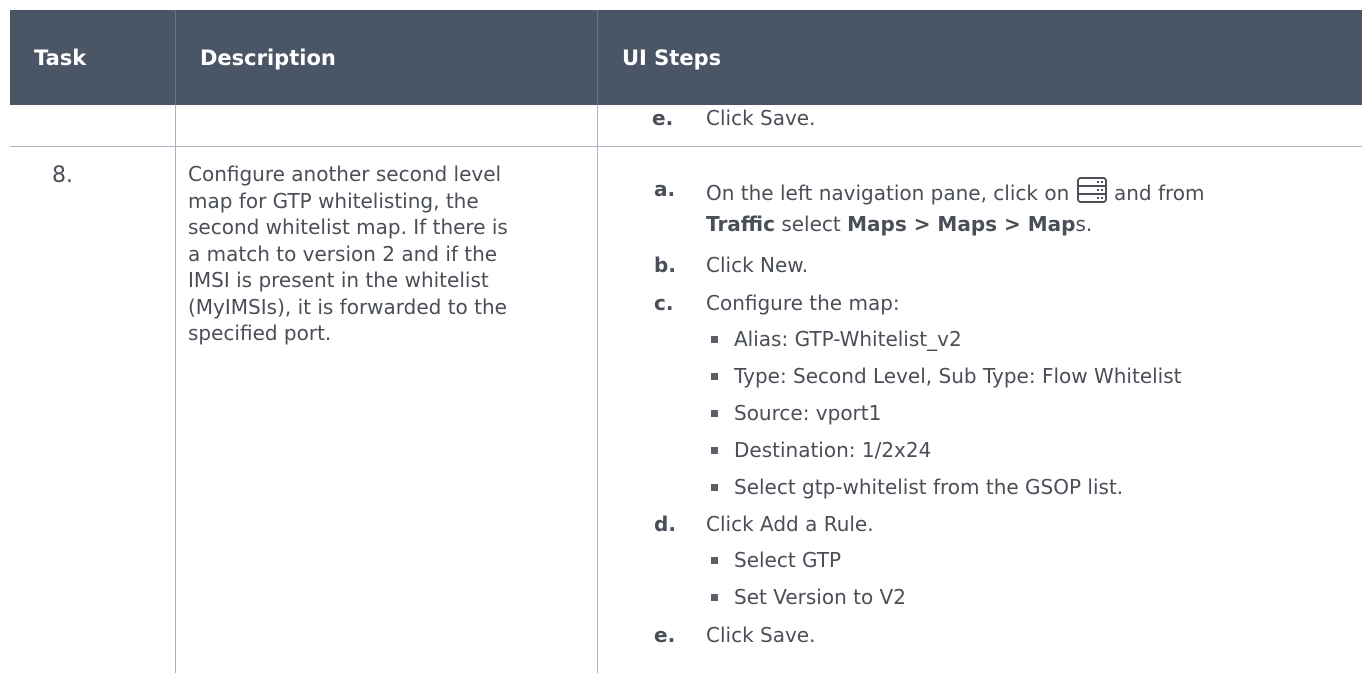  Describe the element at coordinates (803, 303) in the screenshot. I see `step-c-text: Configure the map:` at that location.